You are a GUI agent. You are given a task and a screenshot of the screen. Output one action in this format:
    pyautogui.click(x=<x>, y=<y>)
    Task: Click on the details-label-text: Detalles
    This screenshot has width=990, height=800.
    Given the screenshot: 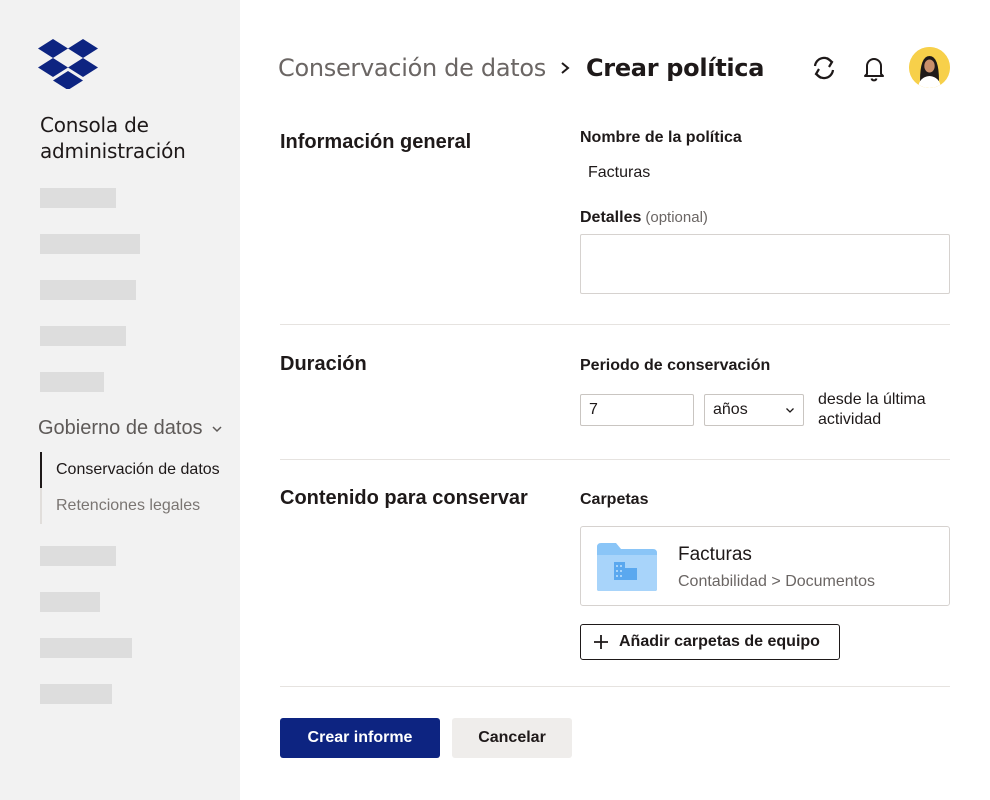 What is the action you would take?
    pyautogui.click(x=611, y=217)
    